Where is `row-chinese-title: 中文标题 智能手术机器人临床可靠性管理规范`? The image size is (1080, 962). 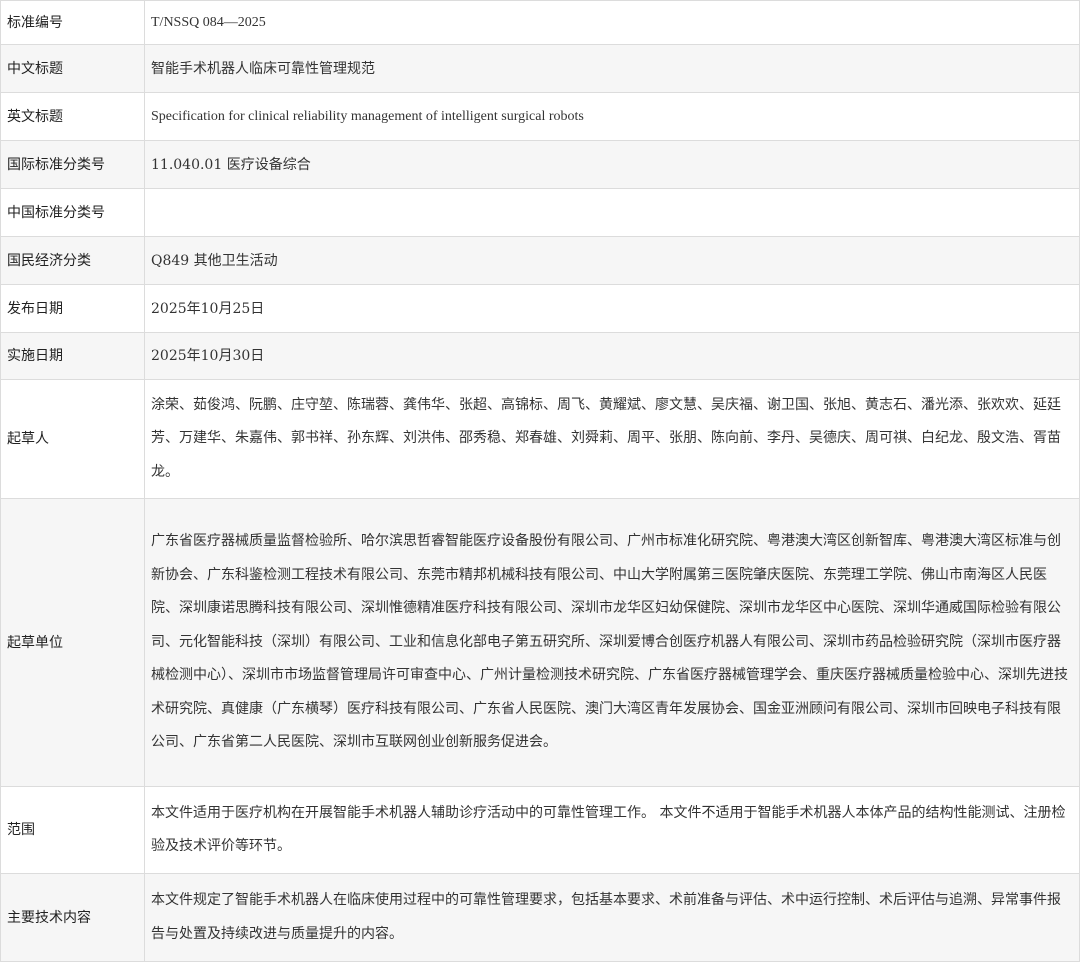 row-chinese-title: 中文标题 智能手术机器人临床可靠性管理规范 is located at coordinates (540, 68).